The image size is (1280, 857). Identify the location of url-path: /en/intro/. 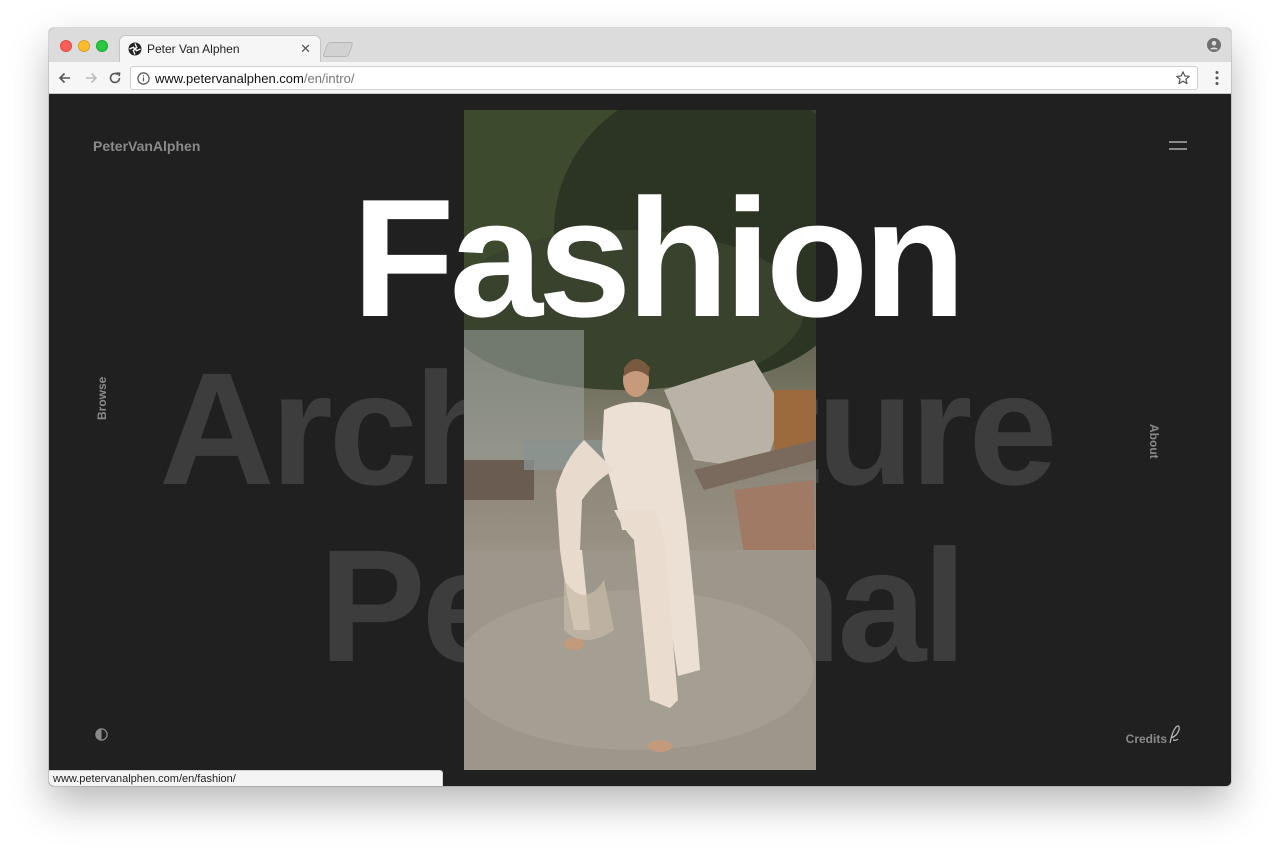
(329, 78).